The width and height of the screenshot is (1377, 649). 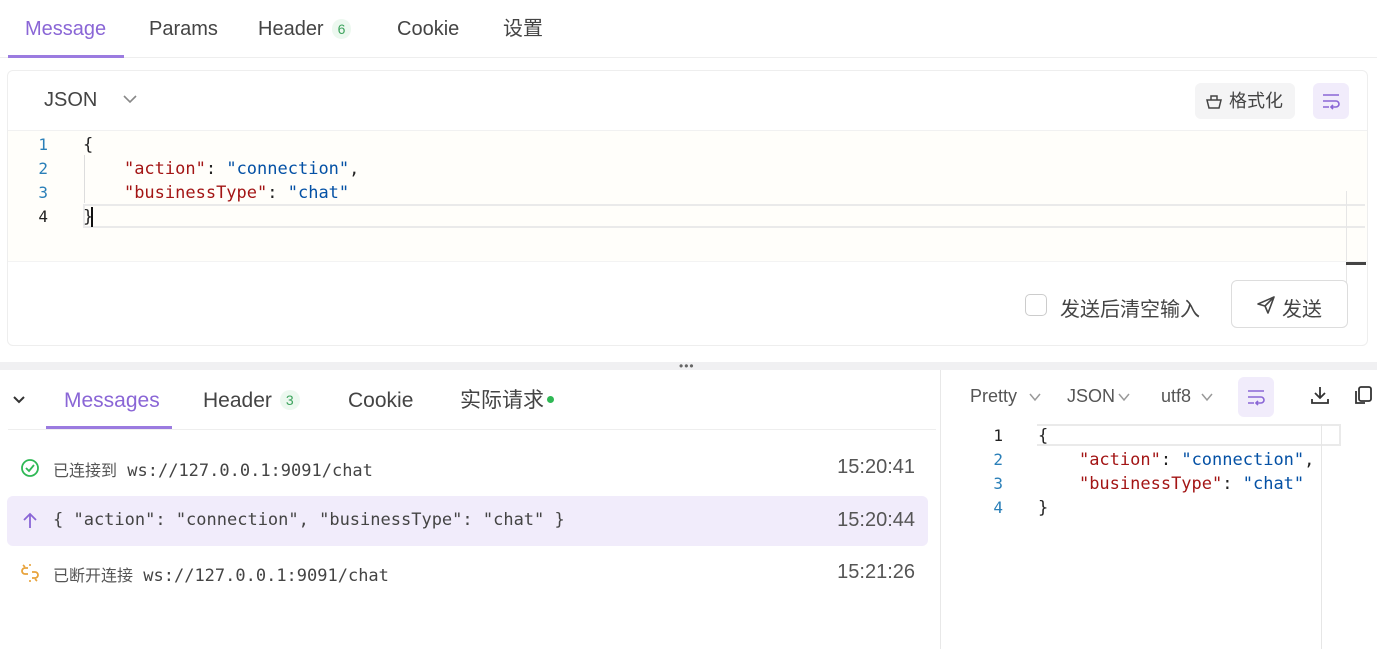 I want to click on tab-settings: 设置, so click(x=523, y=29).